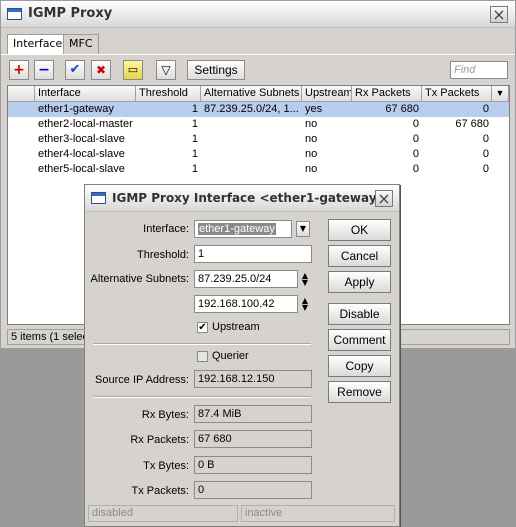 The height and width of the screenshot is (527, 516). Describe the element at coordinates (81, 44) in the screenshot. I see `tab-mfc: MFC` at that location.